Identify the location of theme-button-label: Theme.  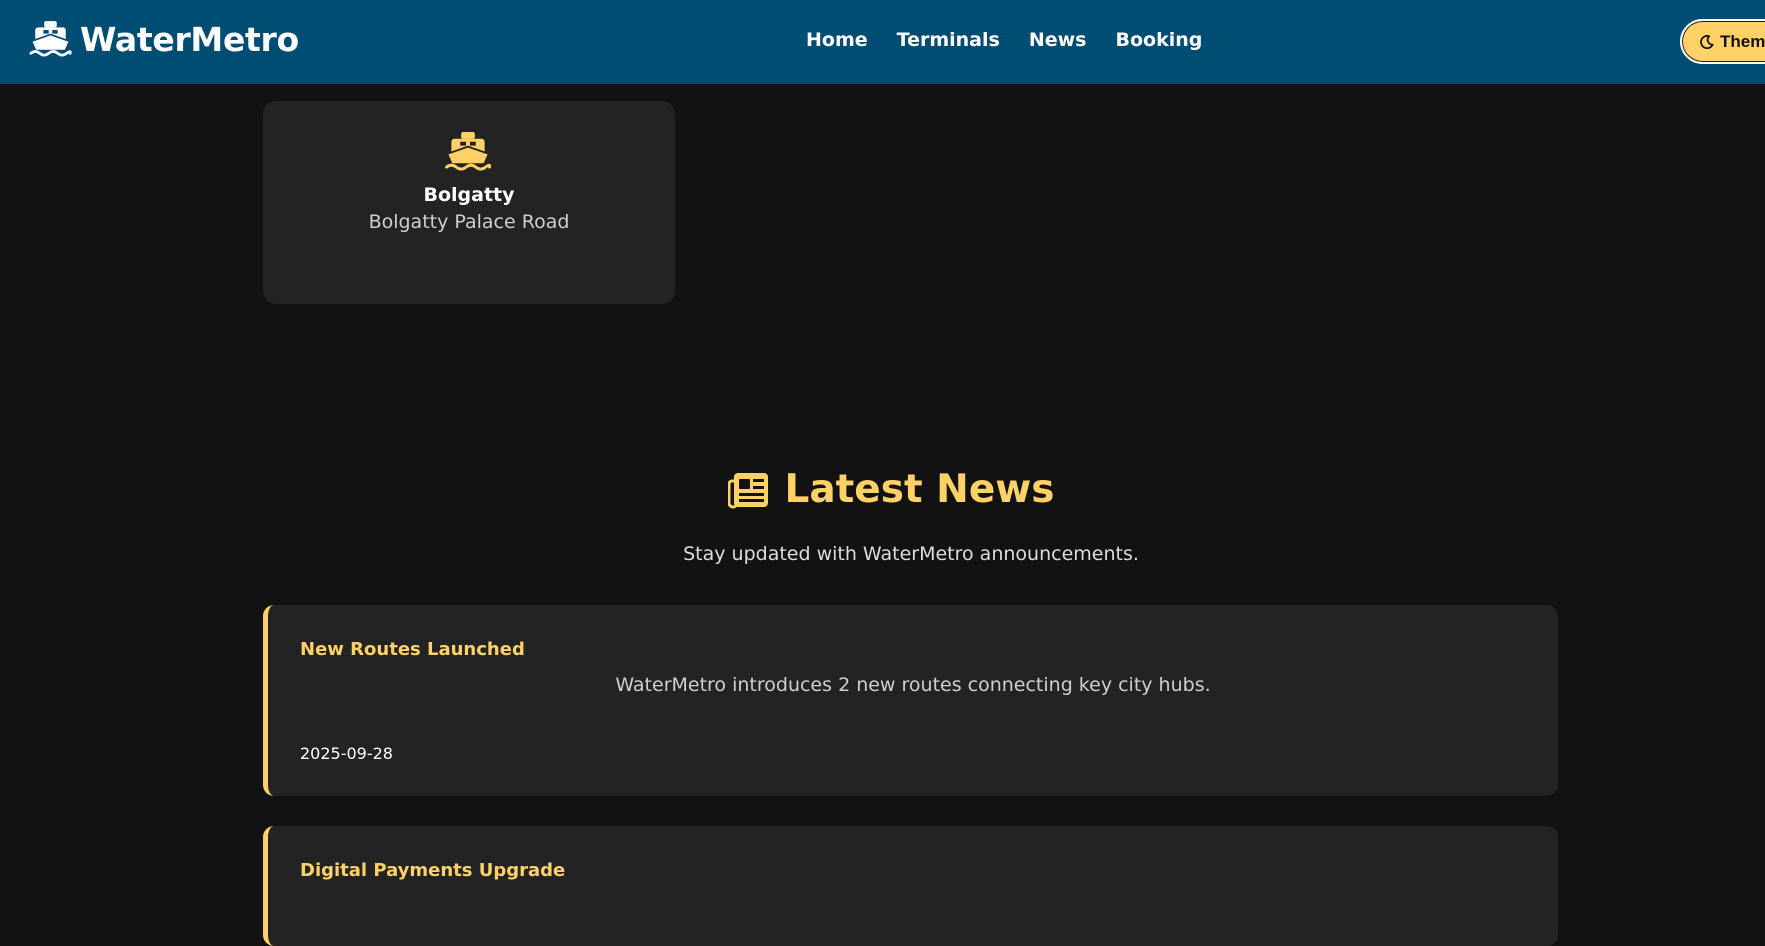
(1742, 41).